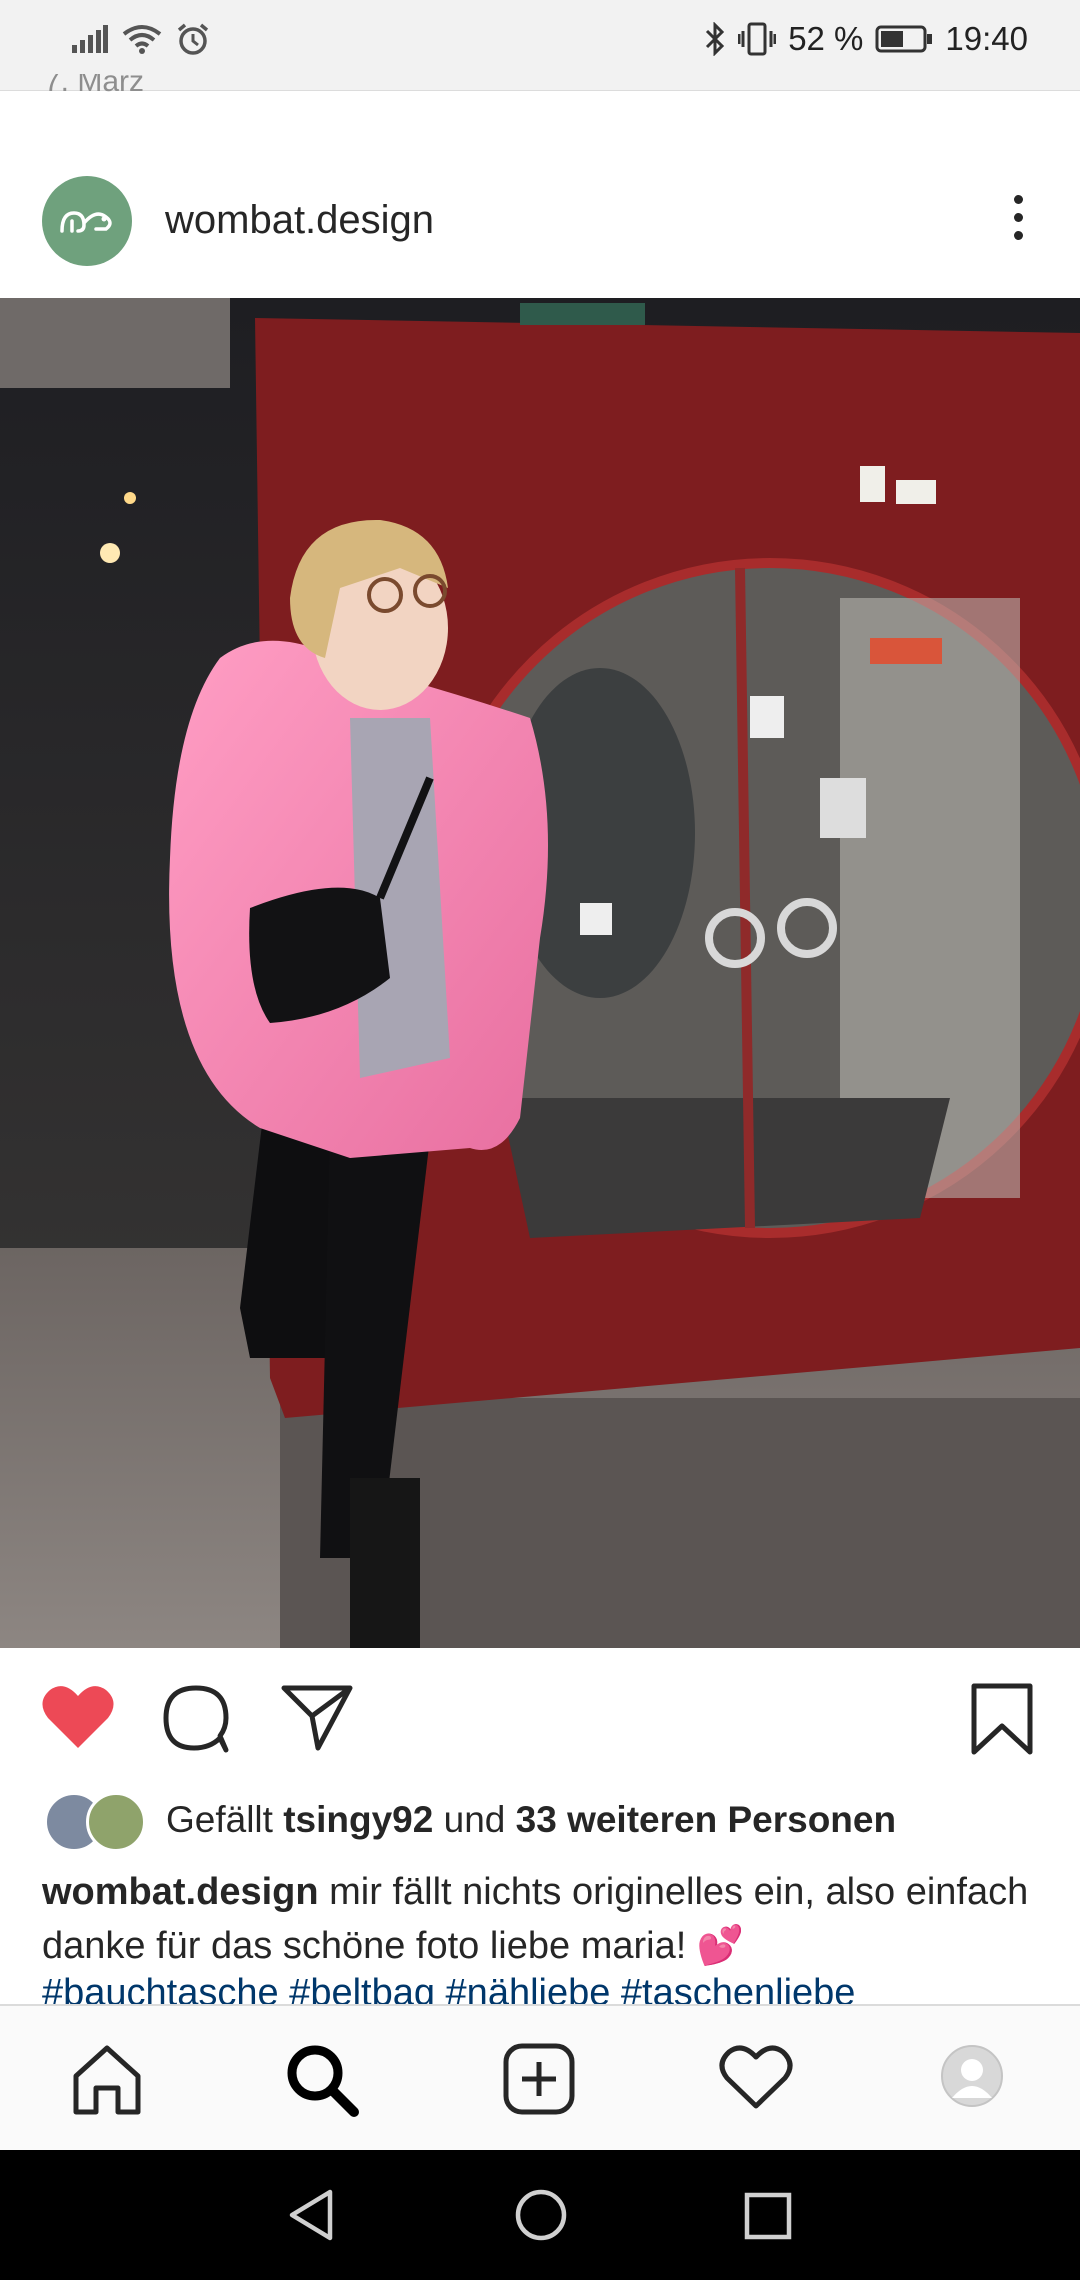  I want to click on battery-percent: 52 %, so click(826, 38).